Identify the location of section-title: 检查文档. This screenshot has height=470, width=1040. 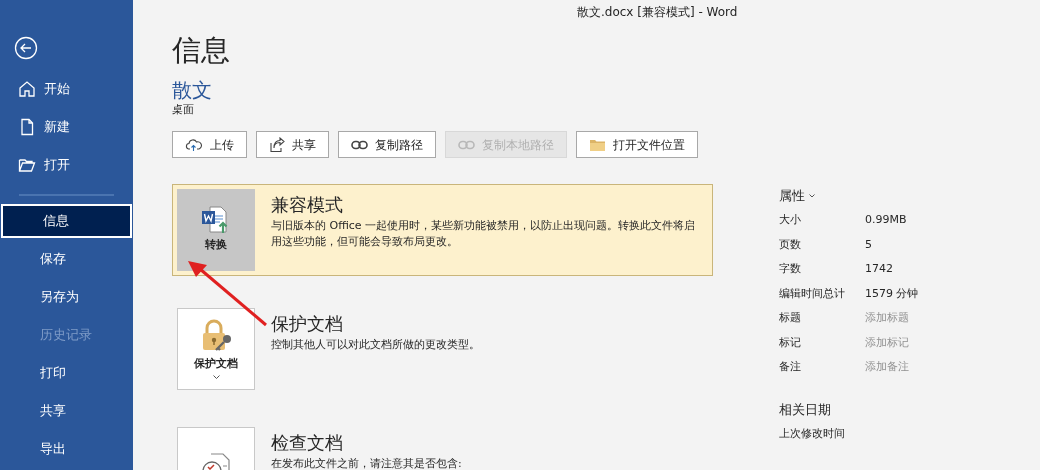
(307, 443).